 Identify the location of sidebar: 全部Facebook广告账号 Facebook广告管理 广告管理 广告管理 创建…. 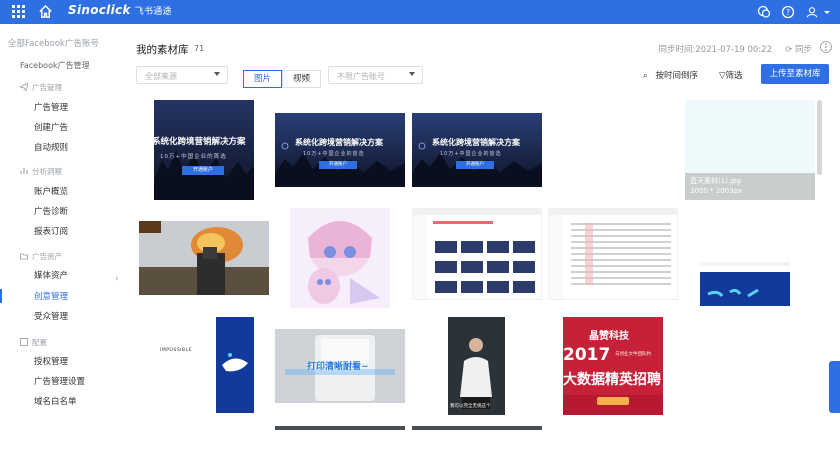
(61, 237).